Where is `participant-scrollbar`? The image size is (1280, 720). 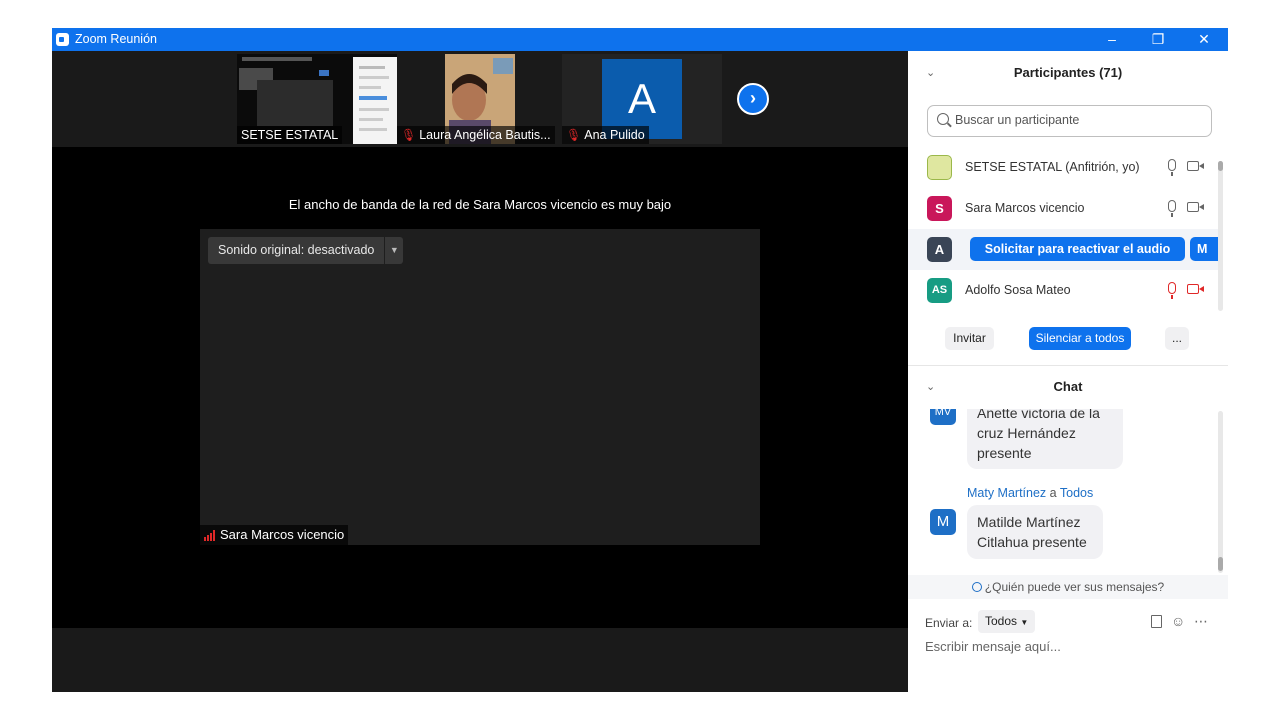 participant-scrollbar is located at coordinates (1220, 236).